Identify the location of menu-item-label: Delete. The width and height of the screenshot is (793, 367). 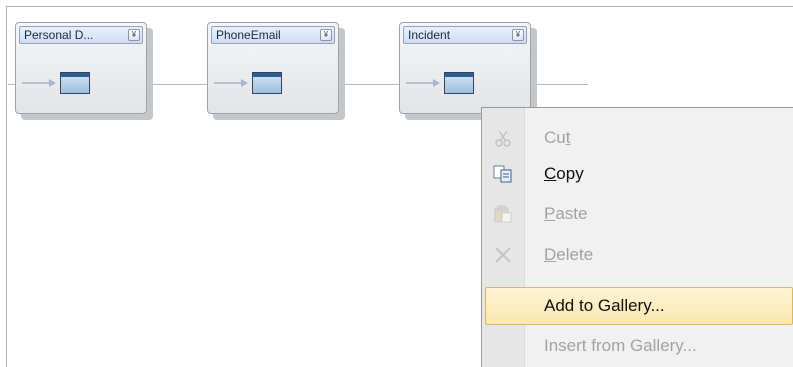
(568, 255).